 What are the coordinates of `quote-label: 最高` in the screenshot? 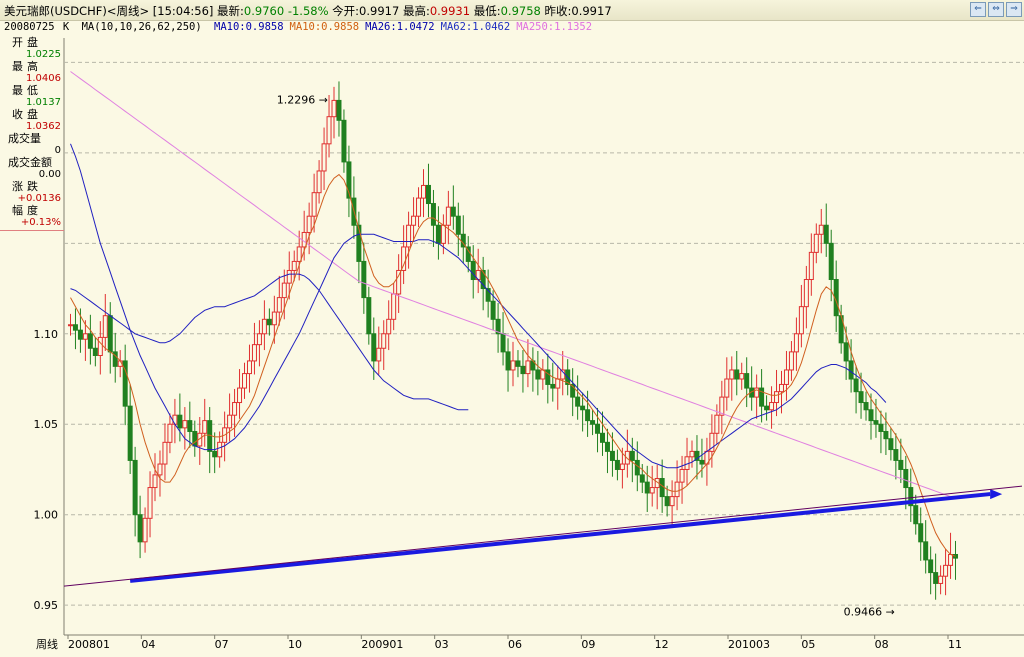 It's located at (27, 66).